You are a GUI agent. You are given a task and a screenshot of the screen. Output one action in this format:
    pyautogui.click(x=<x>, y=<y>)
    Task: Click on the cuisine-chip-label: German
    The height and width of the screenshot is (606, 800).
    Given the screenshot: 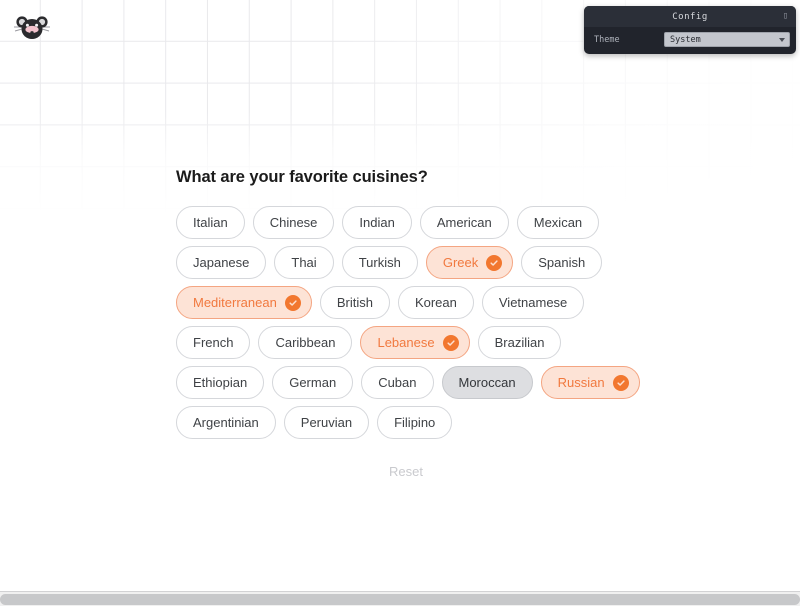 What is the action you would take?
    pyautogui.click(x=313, y=382)
    